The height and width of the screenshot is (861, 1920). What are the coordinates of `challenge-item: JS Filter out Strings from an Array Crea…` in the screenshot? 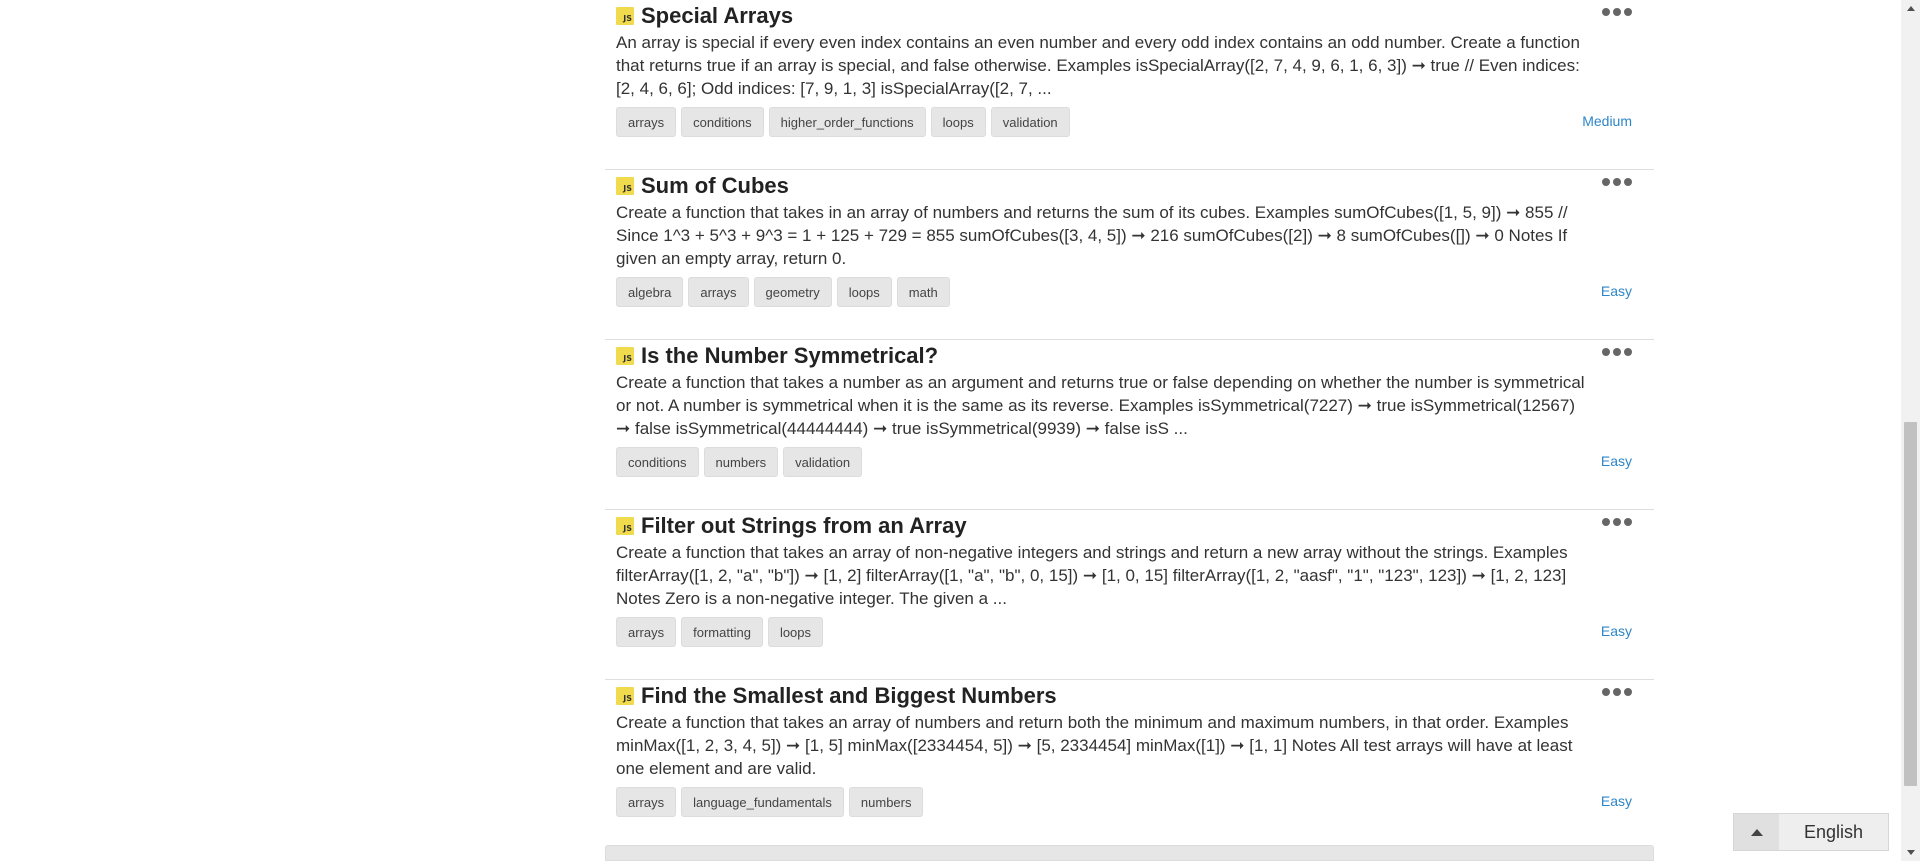 It's located at (1129, 595).